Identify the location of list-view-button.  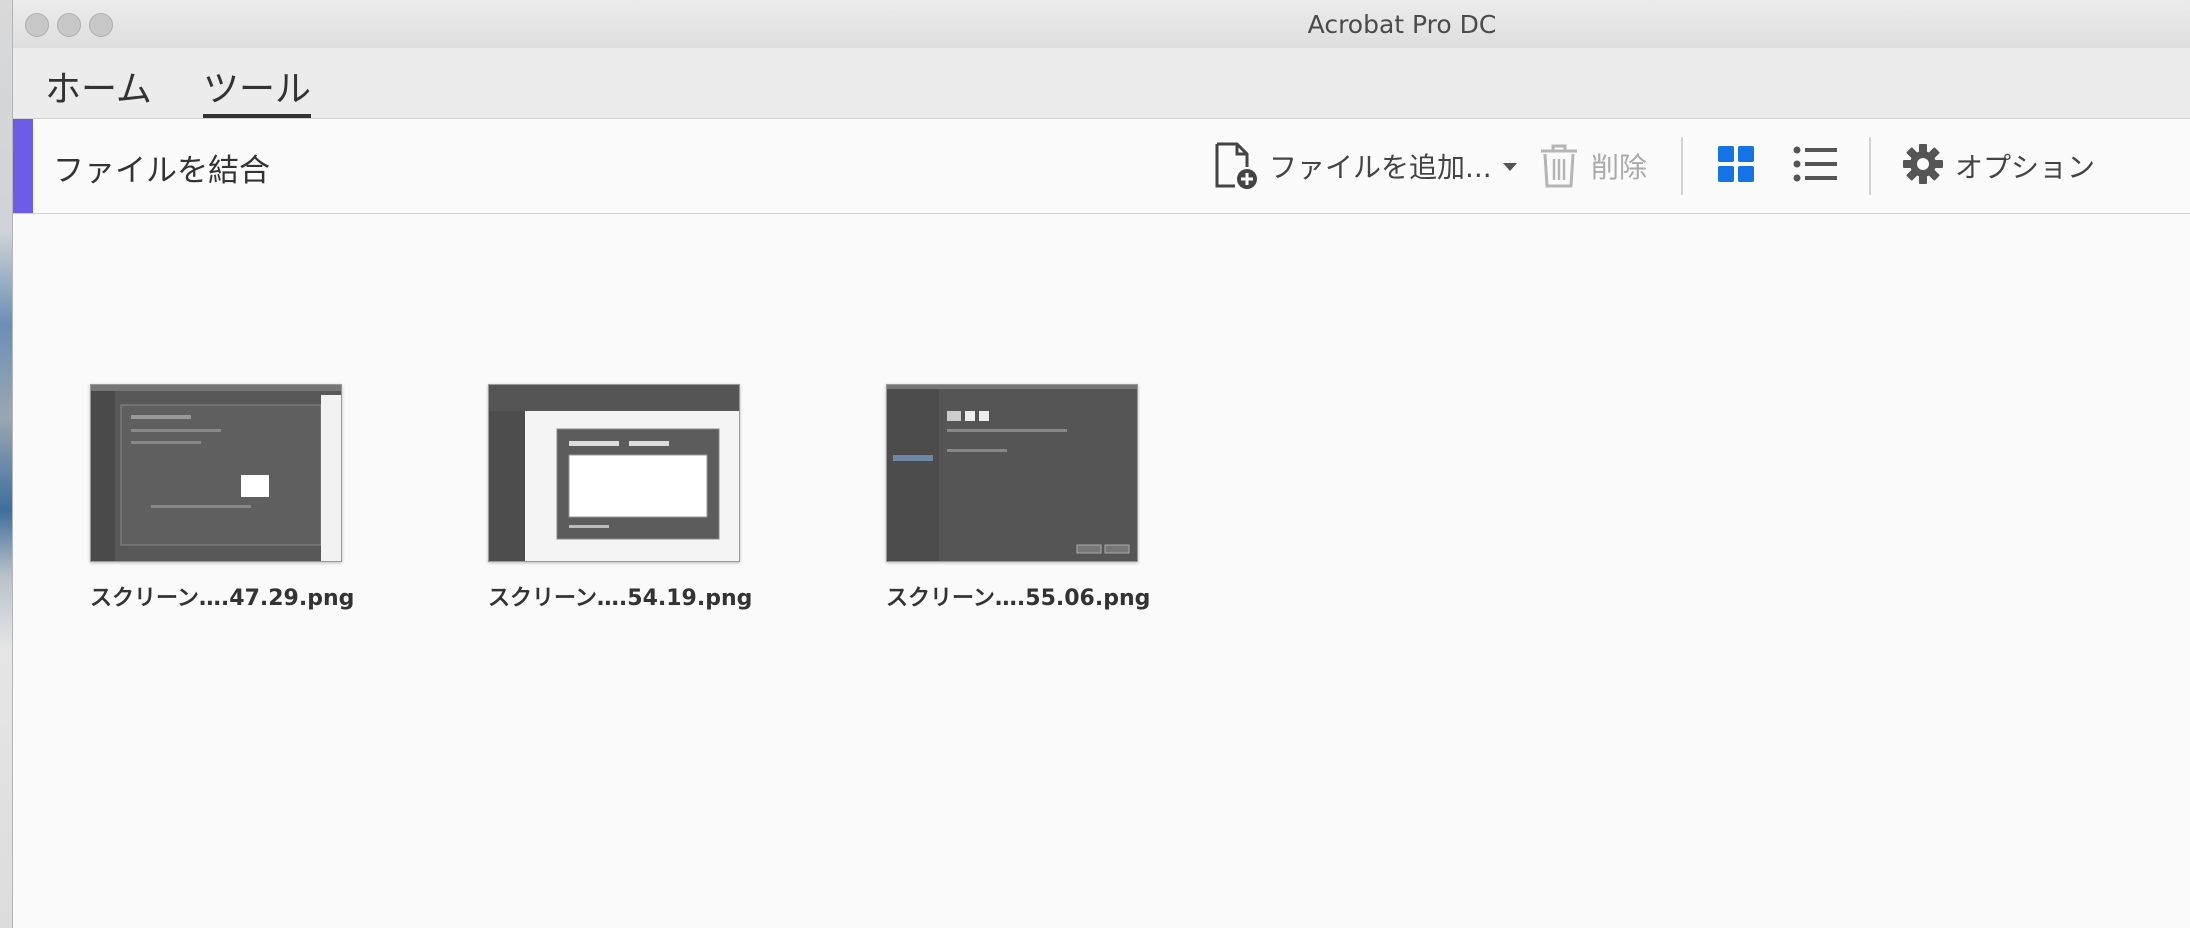
(1815, 166).